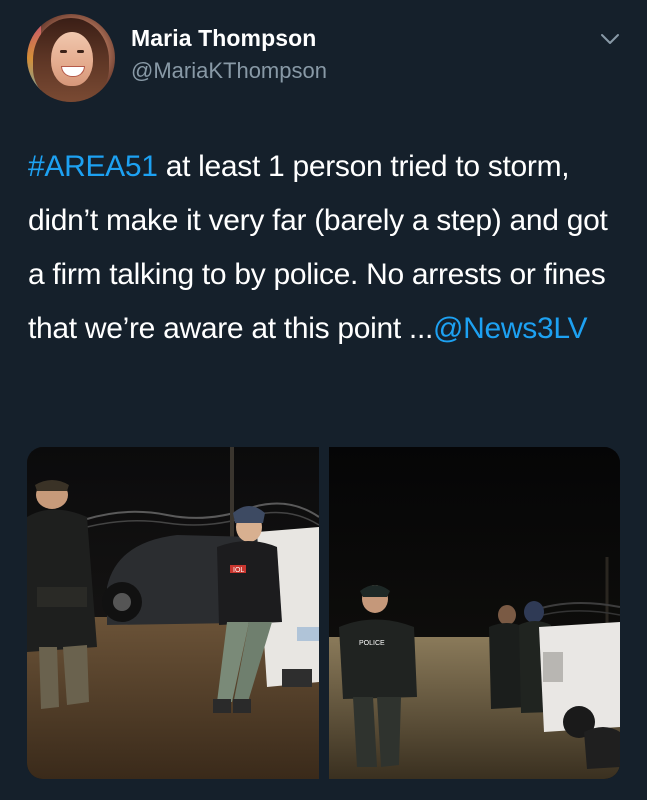 This screenshot has height=800, width=647. What do you see at coordinates (63, 51) in the screenshot?
I see `avatar-eye-left` at bounding box center [63, 51].